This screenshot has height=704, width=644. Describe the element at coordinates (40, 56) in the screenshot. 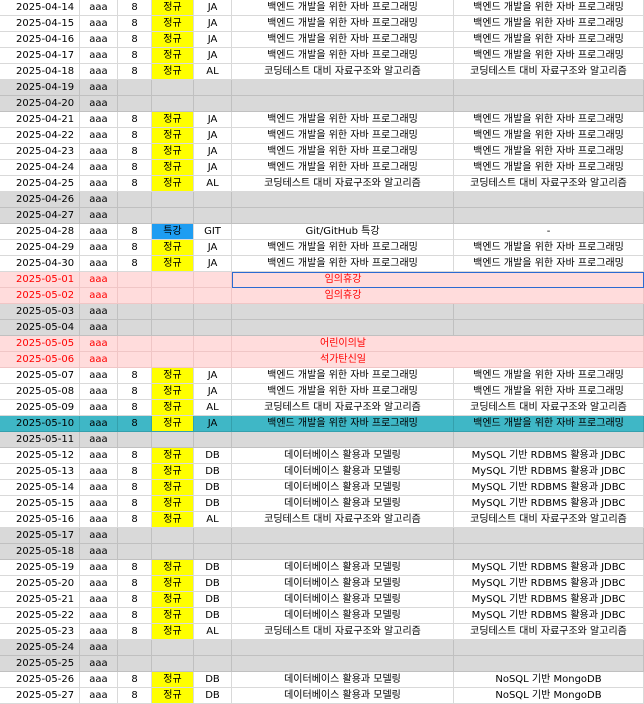

I see `date-cell: 2025-04-17` at that location.